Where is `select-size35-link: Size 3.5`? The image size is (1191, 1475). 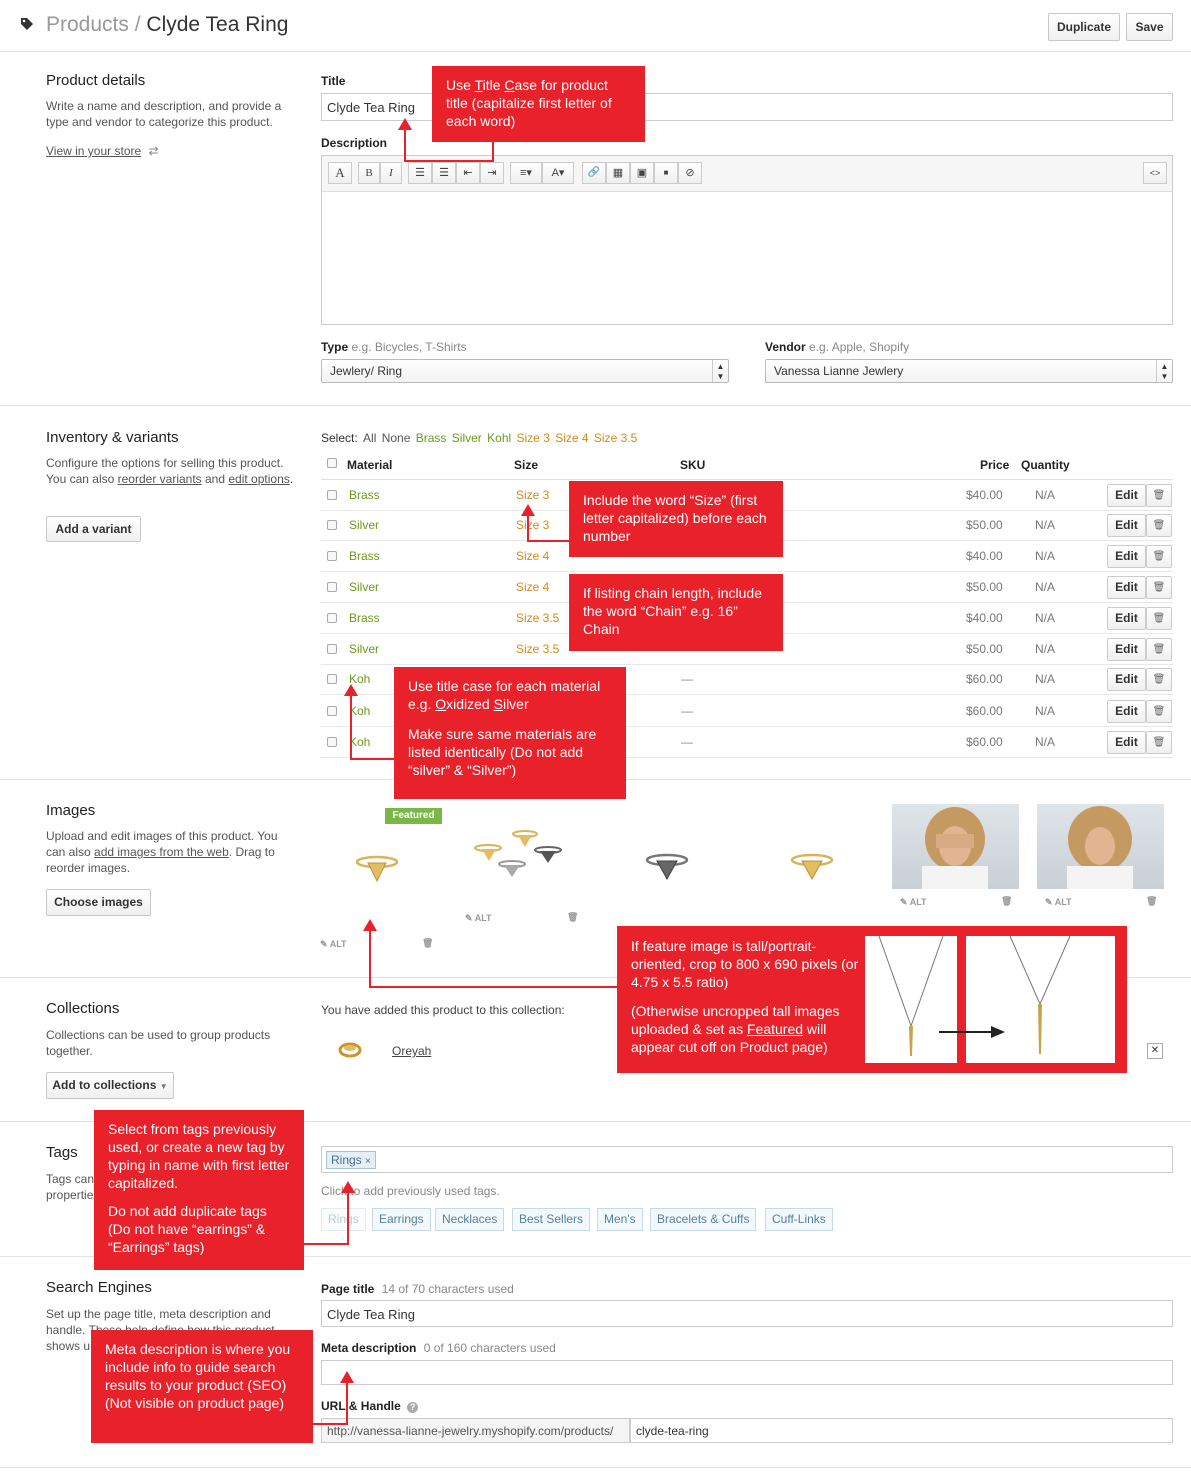 select-size35-link: Size 3.5 is located at coordinates (615, 438).